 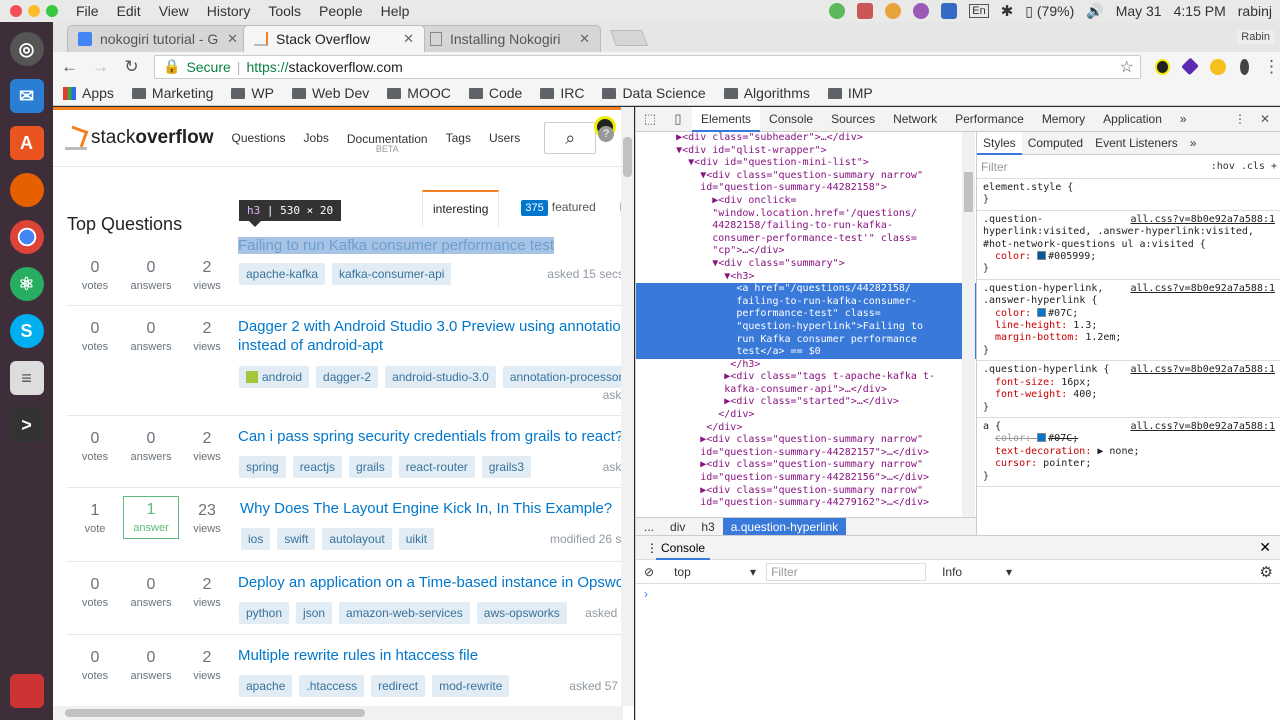 What do you see at coordinates (766, 93) in the screenshot?
I see `bookmark-folder-algorithms: Algorithms` at bounding box center [766, 93].